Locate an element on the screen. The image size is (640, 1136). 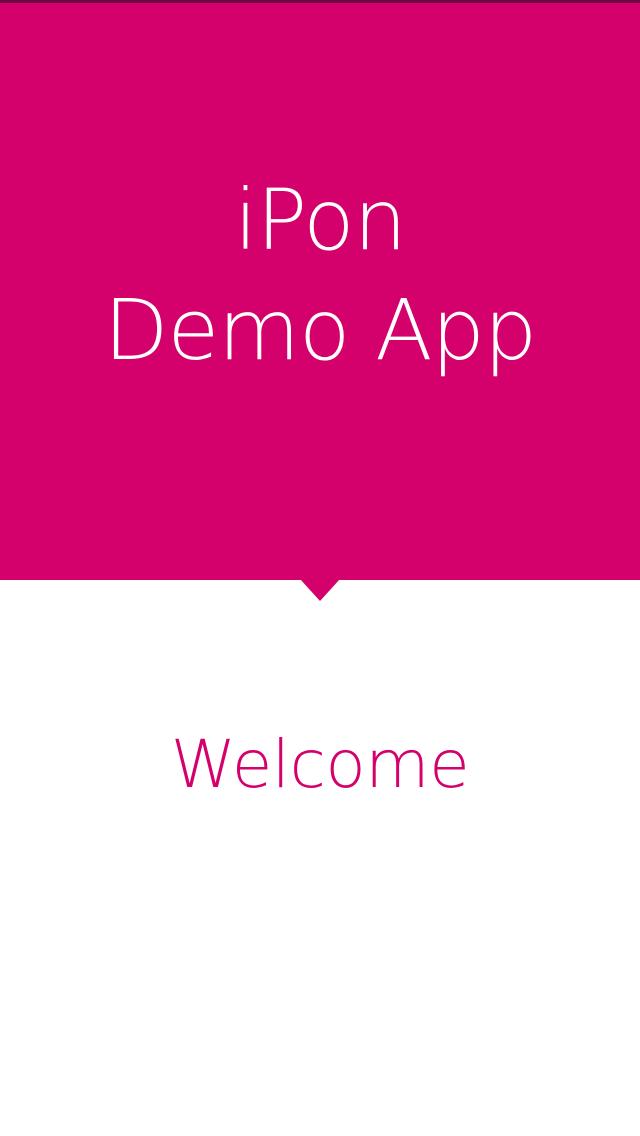
app-title-line-1: iPon is located at coordinates (320, 220).